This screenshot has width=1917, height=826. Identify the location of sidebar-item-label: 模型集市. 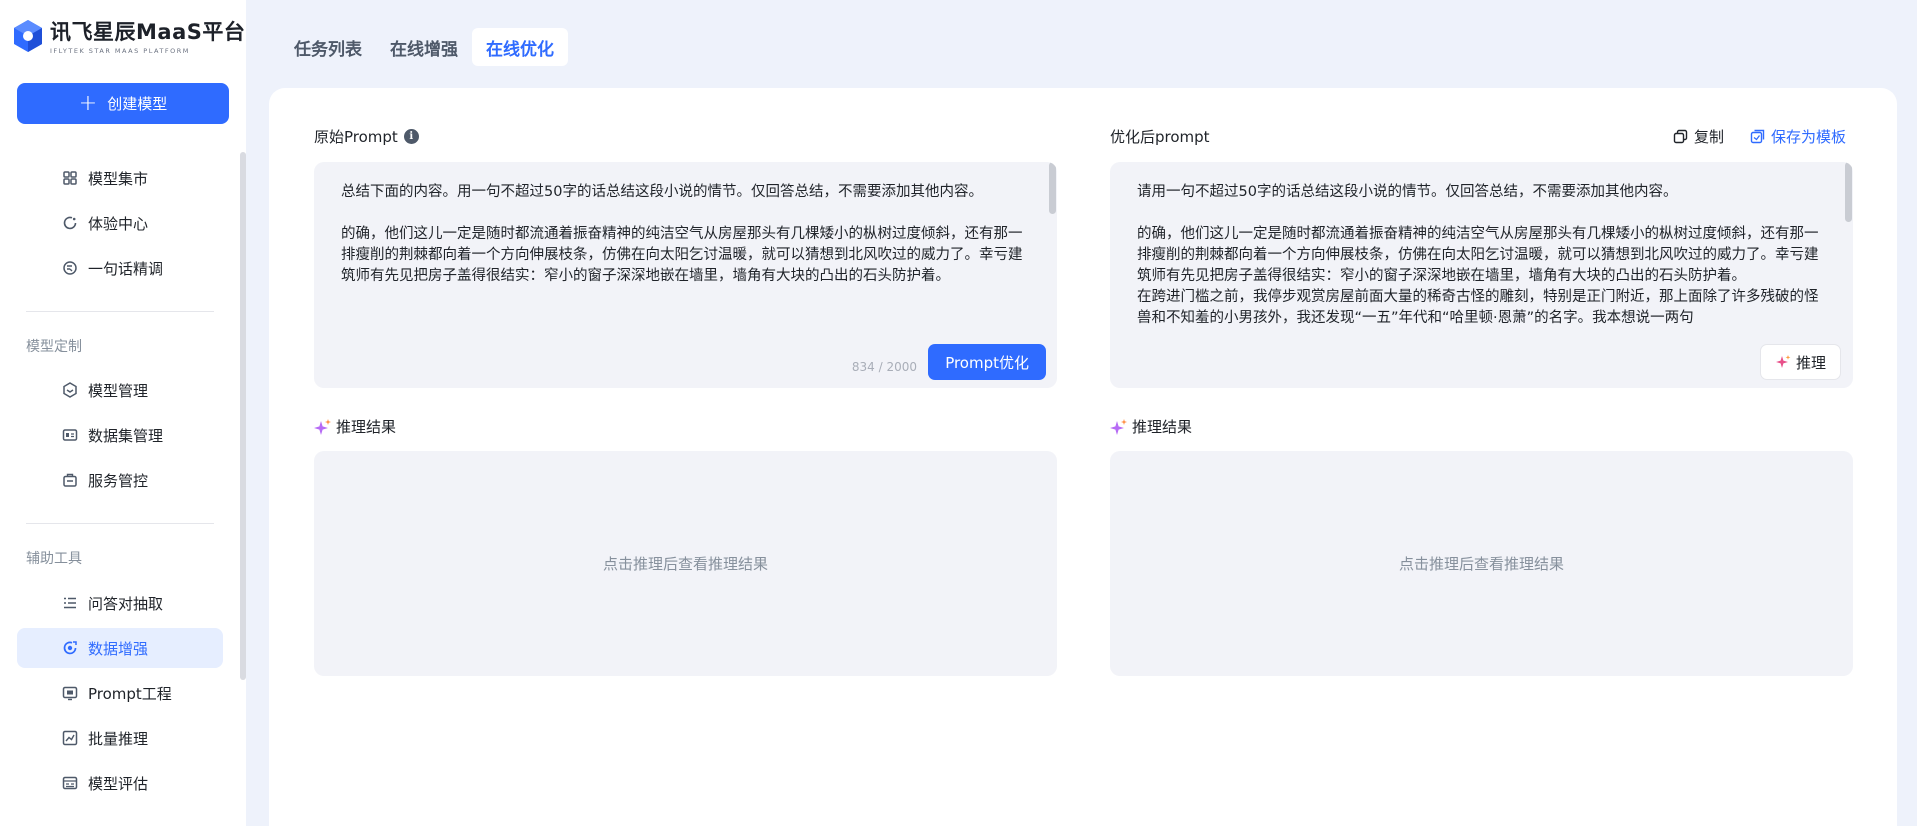
(118, 178).